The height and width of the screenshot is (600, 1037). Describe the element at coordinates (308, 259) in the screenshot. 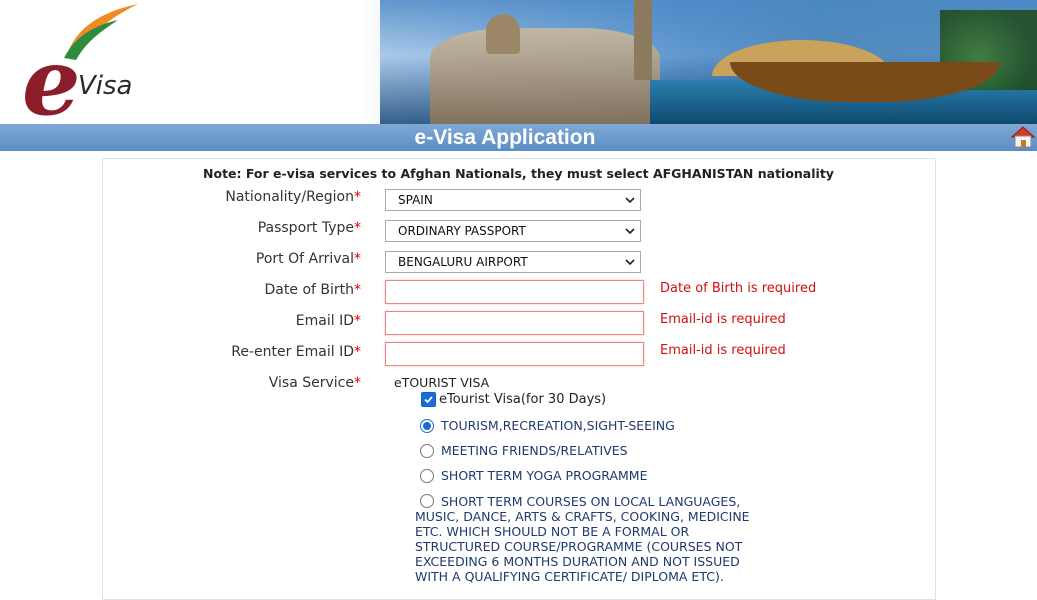

I see `port-of-arrival-label: Port Of Arrival*` at that location.